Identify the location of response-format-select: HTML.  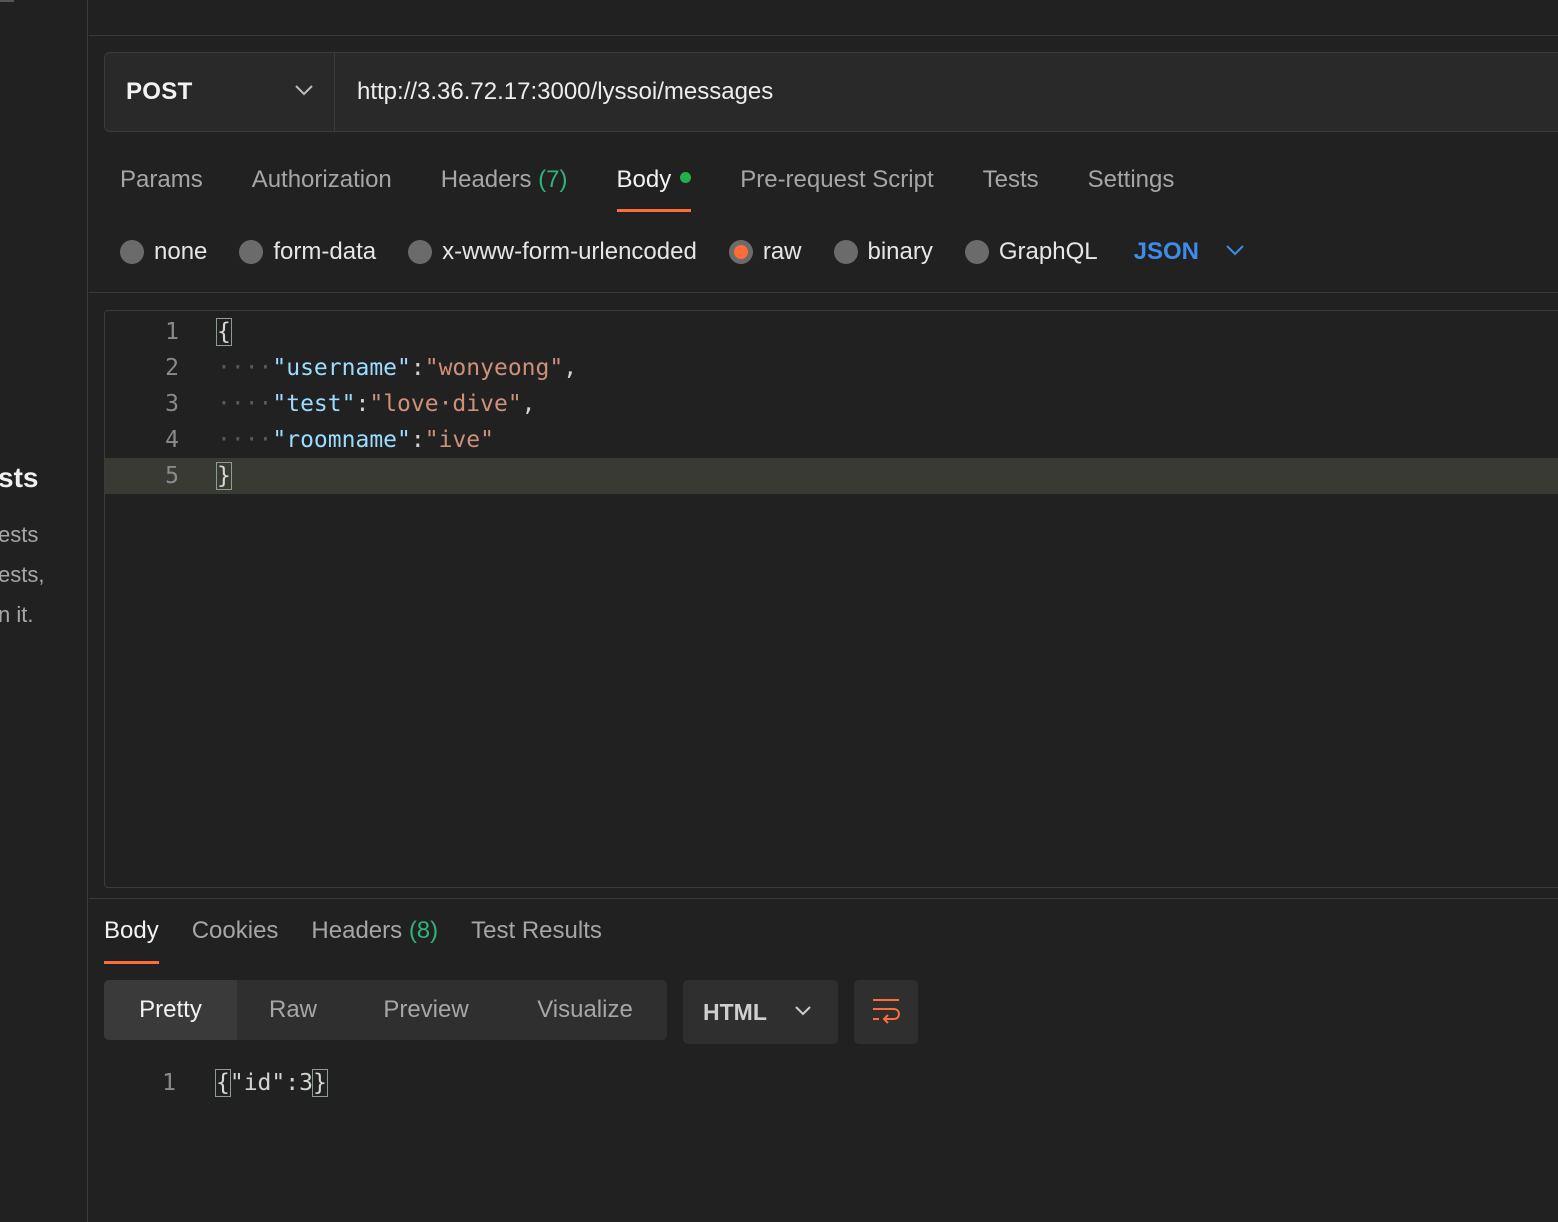
(760, 1012).